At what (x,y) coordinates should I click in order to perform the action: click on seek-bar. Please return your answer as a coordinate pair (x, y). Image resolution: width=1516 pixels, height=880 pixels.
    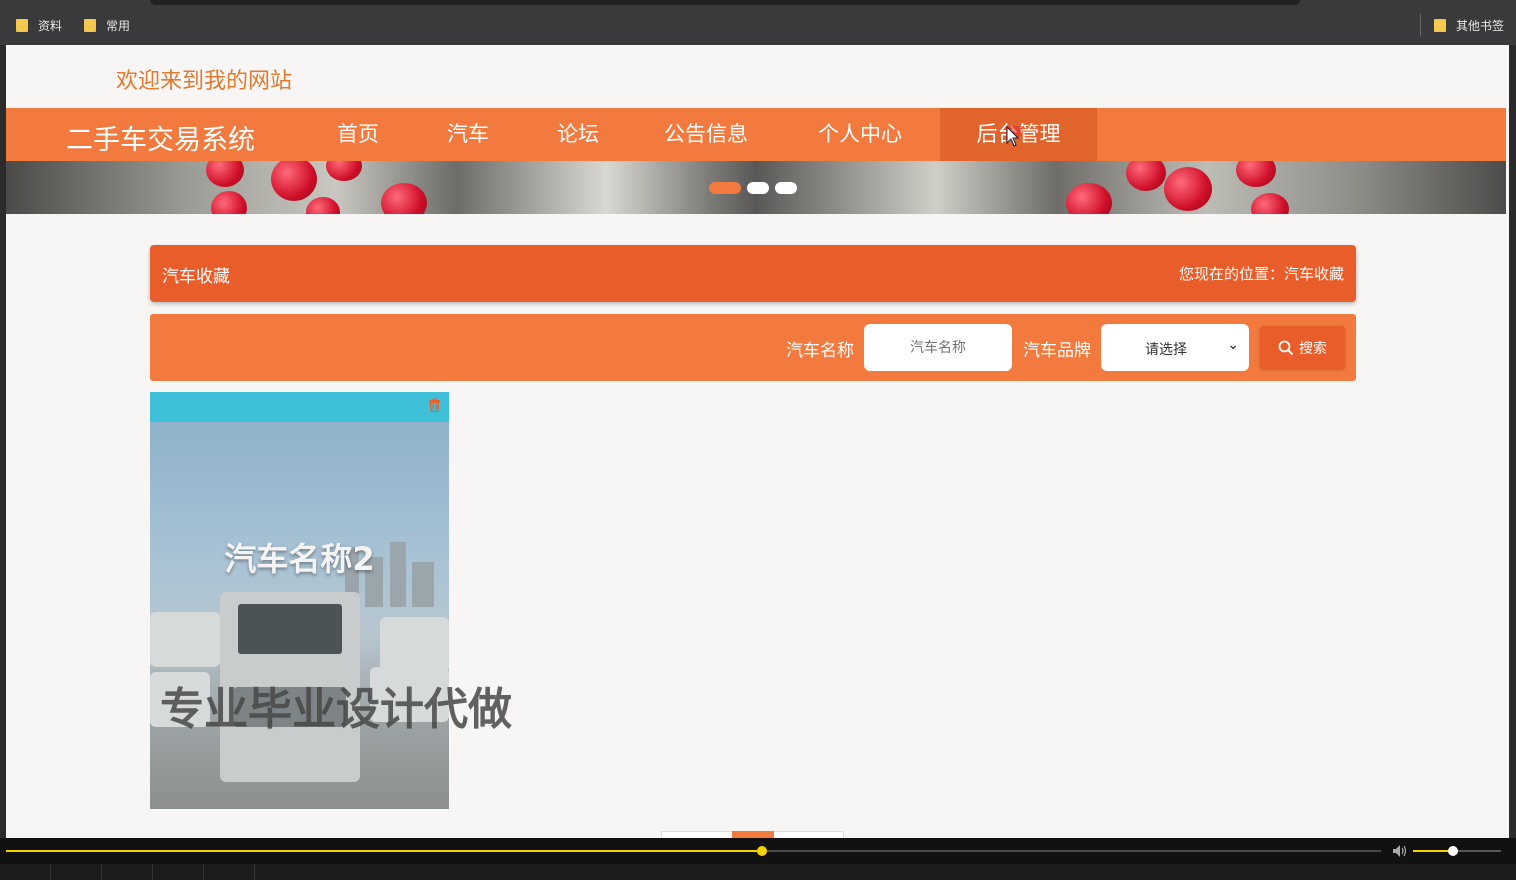
    Looking at the image, I should click on (693, 851).